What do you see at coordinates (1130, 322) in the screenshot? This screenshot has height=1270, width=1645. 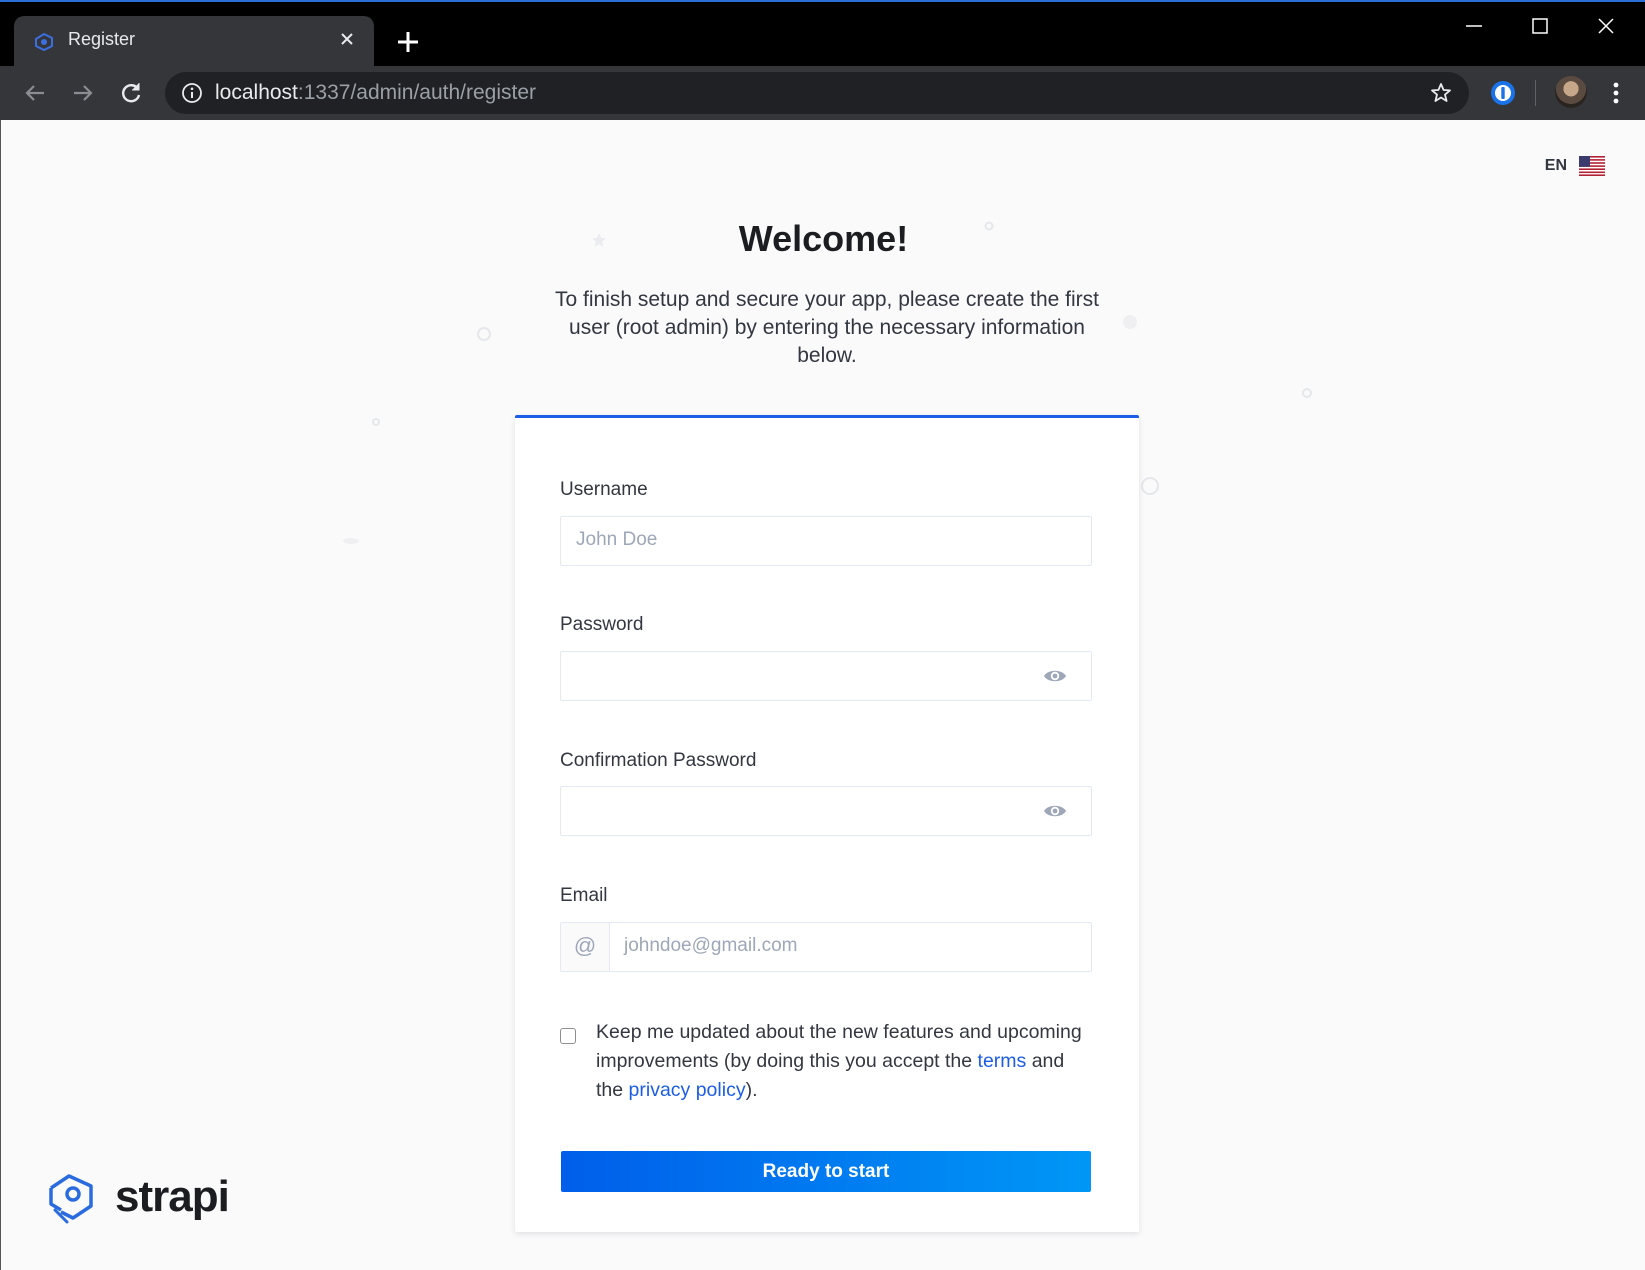 I see `decorative-dot-icon` at bounding box center [1130, 322].